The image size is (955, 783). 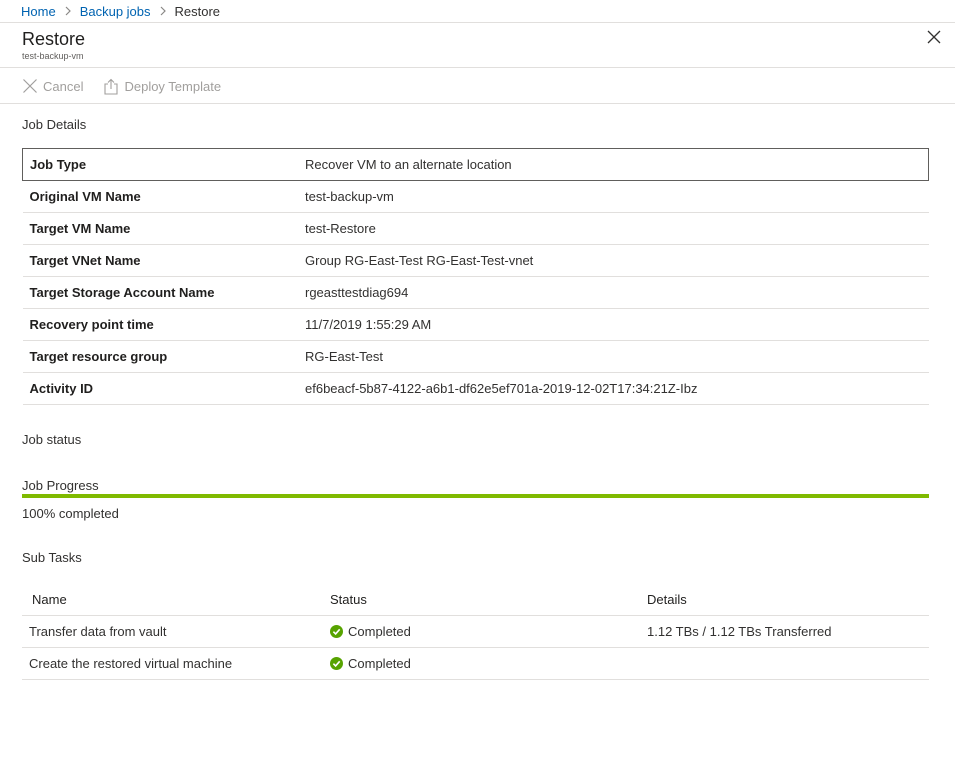 I want to click on blade-header: Restore test-backup-vm, so click(x=53, y=44).